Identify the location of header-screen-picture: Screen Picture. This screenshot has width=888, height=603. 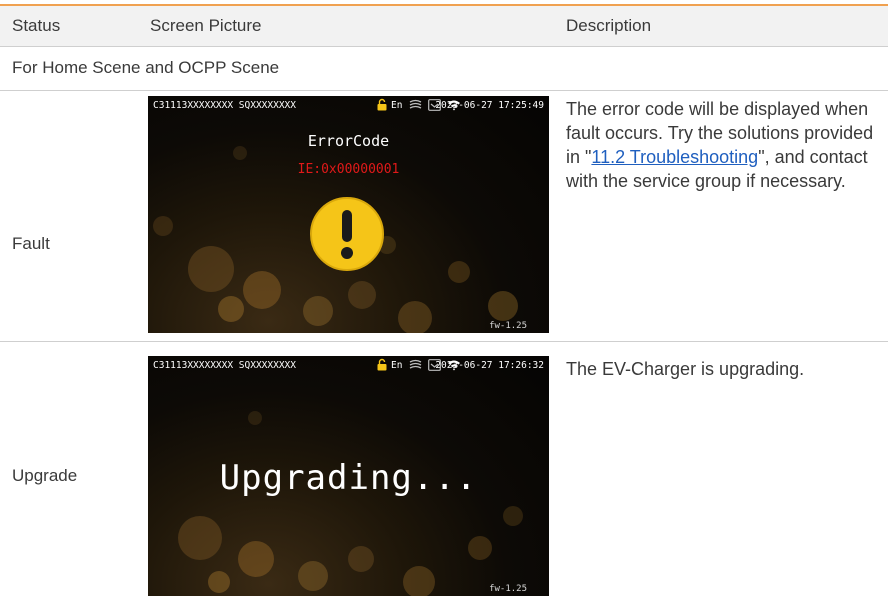
(206, 25).